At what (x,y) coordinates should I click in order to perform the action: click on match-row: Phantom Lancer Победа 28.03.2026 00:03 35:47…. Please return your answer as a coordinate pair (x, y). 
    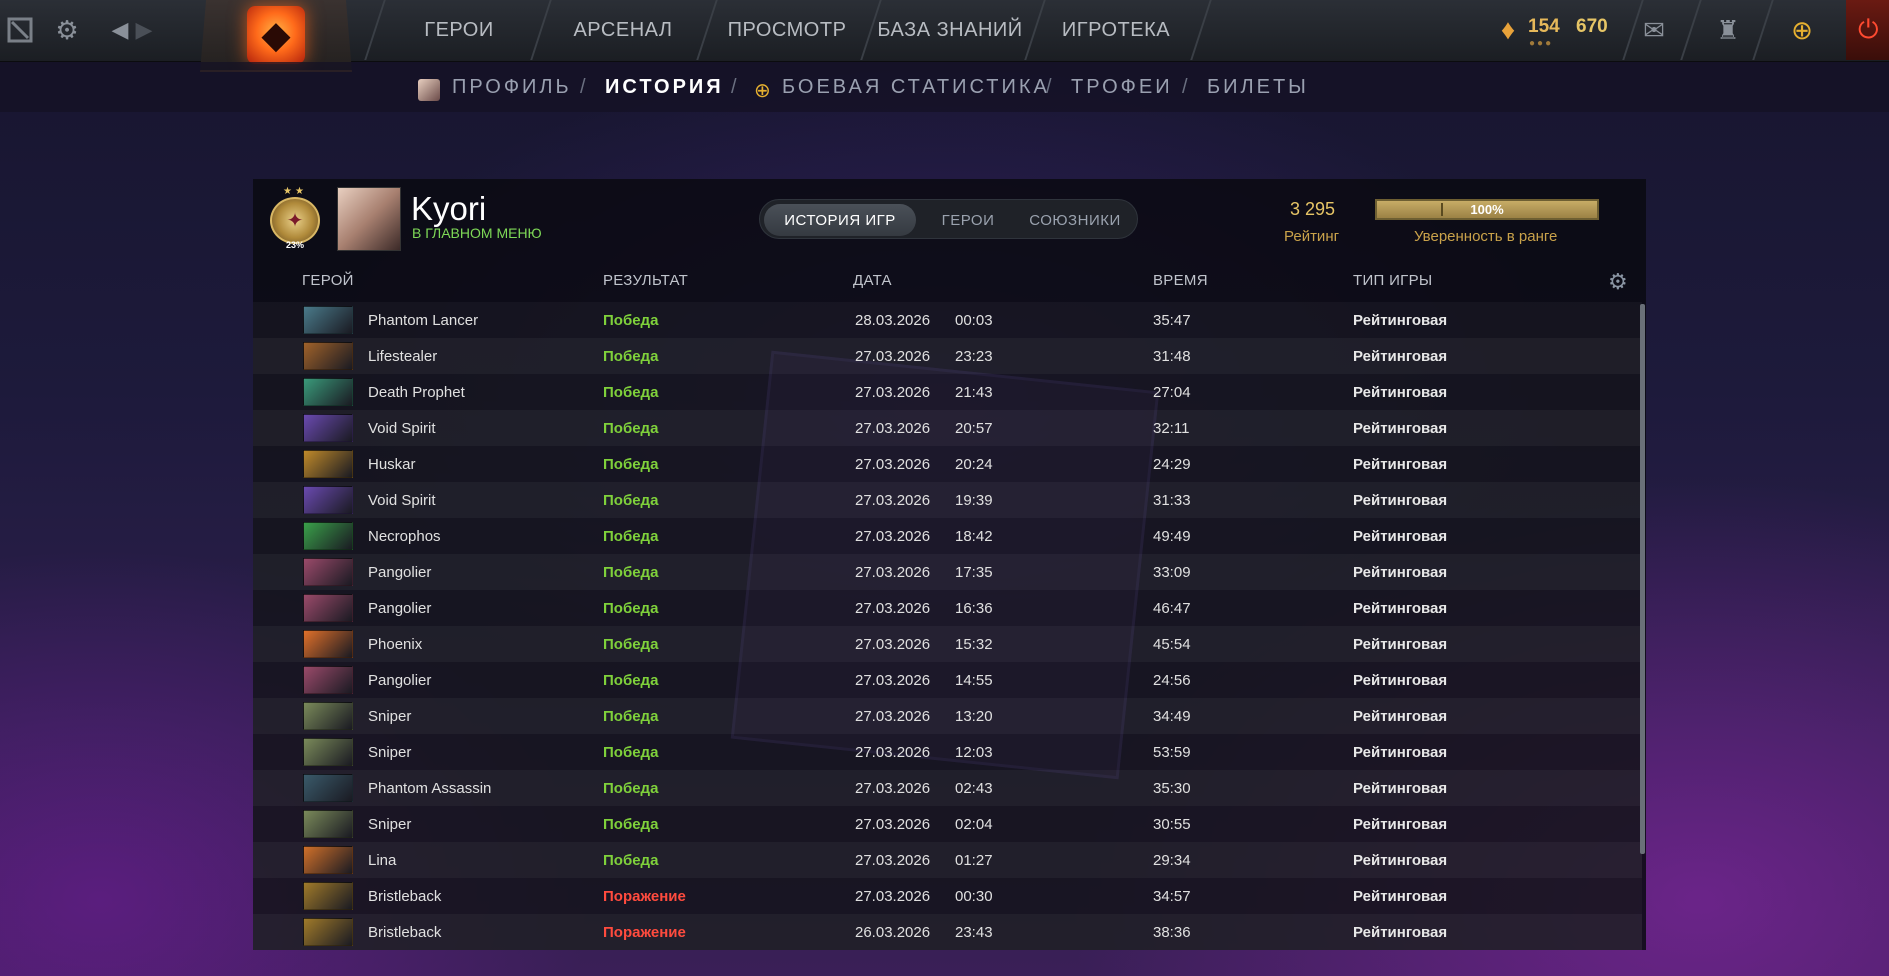
    Looking at the image, I should click on (947, 320).